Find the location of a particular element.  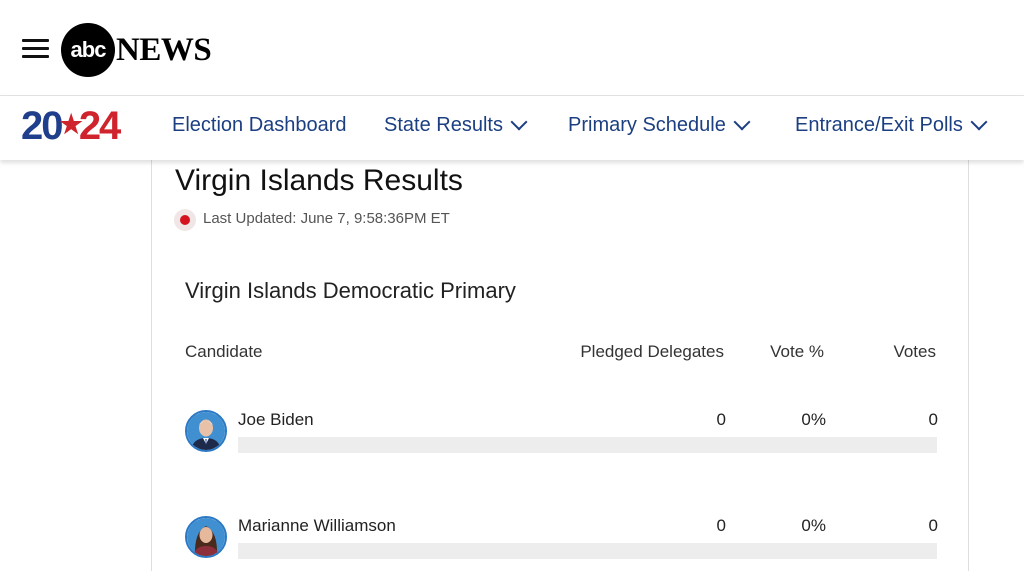

abc-logo-circle: abc is located at coordinates (88, 50).